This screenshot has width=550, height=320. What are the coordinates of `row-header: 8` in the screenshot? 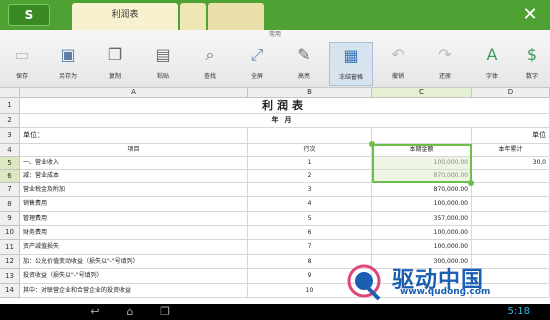 It's located at (10, 204).